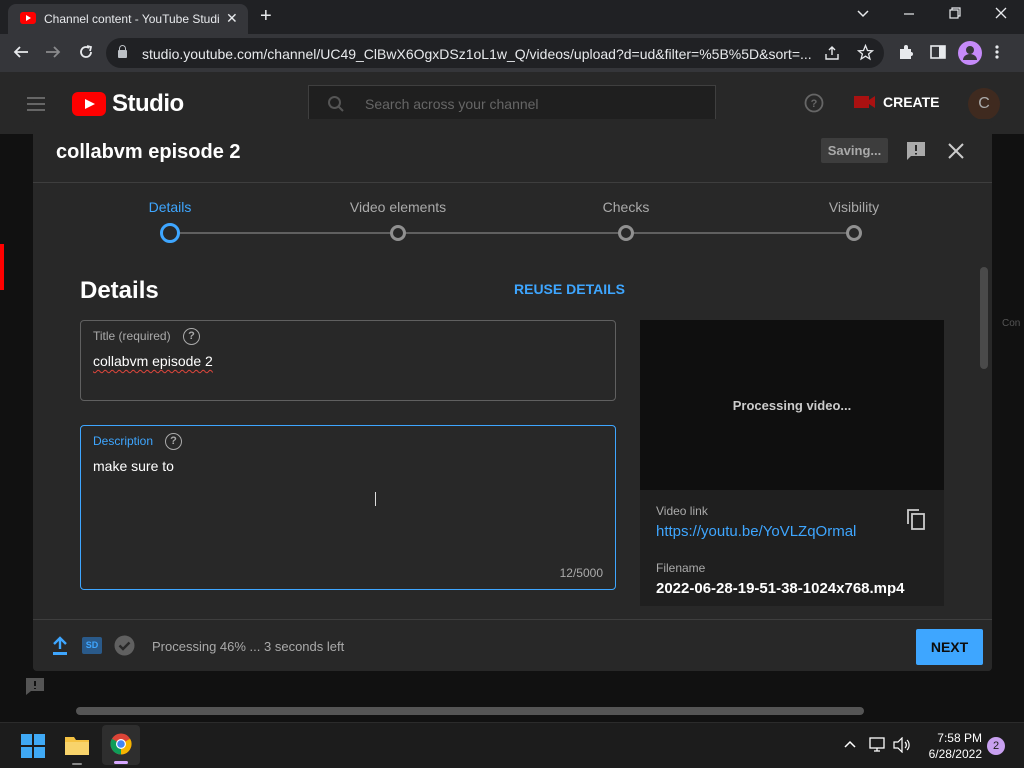  I want to click on minimize-window-button, so click(909, 13).